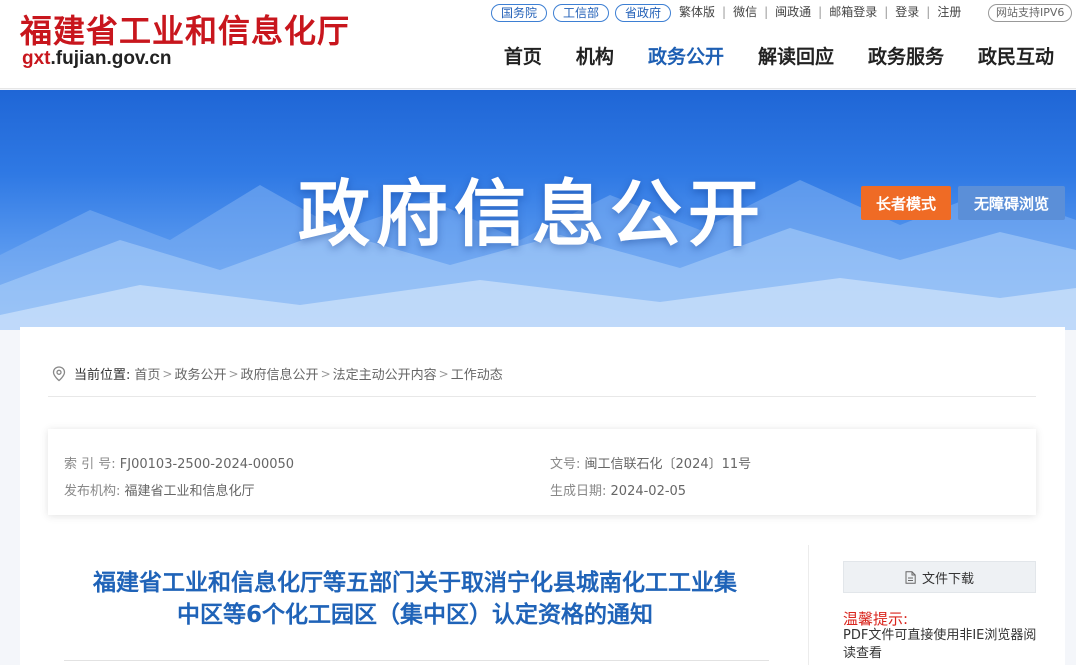 The width and height of the screenshot is (1076, 665). What do you see at coordinates (102, 375) in the screenshot?
I see `breadcrumb-label: 当前位置:` at bounding box center [102, 375].